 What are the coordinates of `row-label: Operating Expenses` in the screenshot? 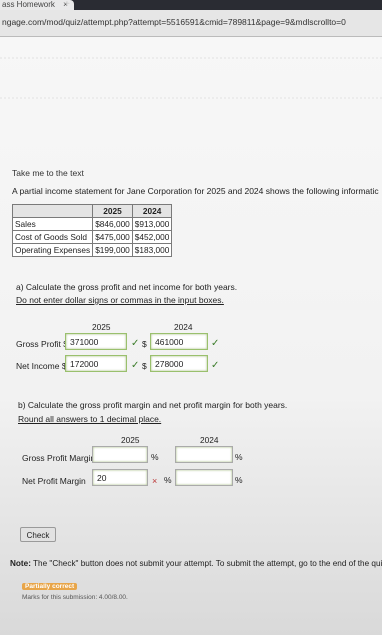 It's located at (52, 250).